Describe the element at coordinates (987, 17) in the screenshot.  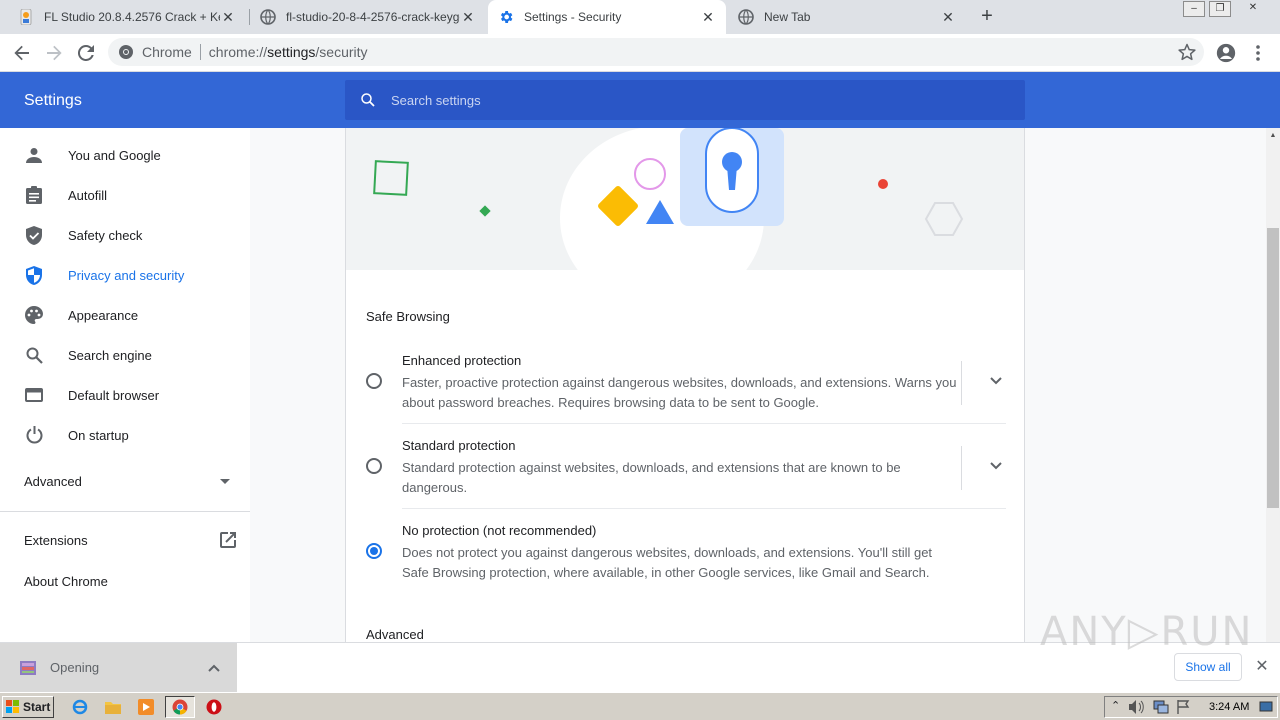
I see `new-tab-button: +` at that location.